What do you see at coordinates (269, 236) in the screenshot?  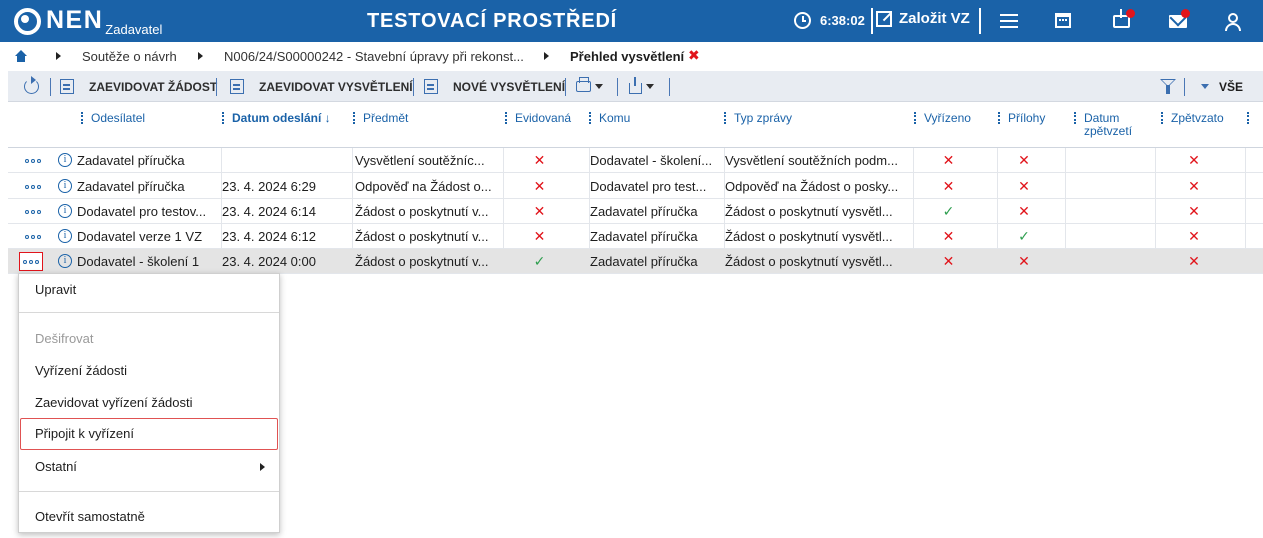 I see `cell-sent-date: 23. 4. 2024 6:12` at bounding box center [269, 236].